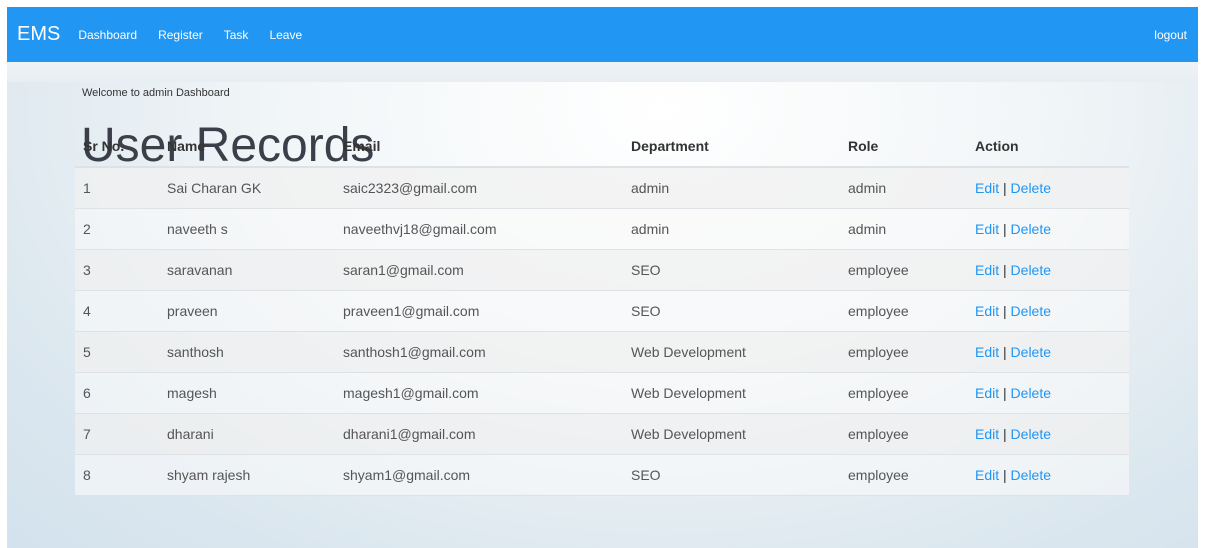  I want to click on nav-link-register: Register, so click(180, 35).